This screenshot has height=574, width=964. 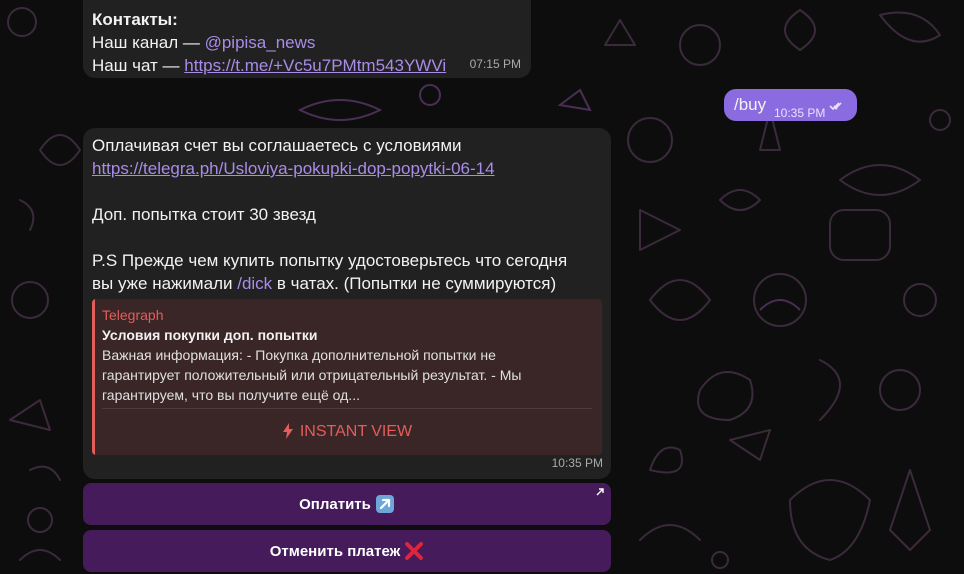 I want to click on channel-prefix: Наш канал —, so click(x=148, y=42).